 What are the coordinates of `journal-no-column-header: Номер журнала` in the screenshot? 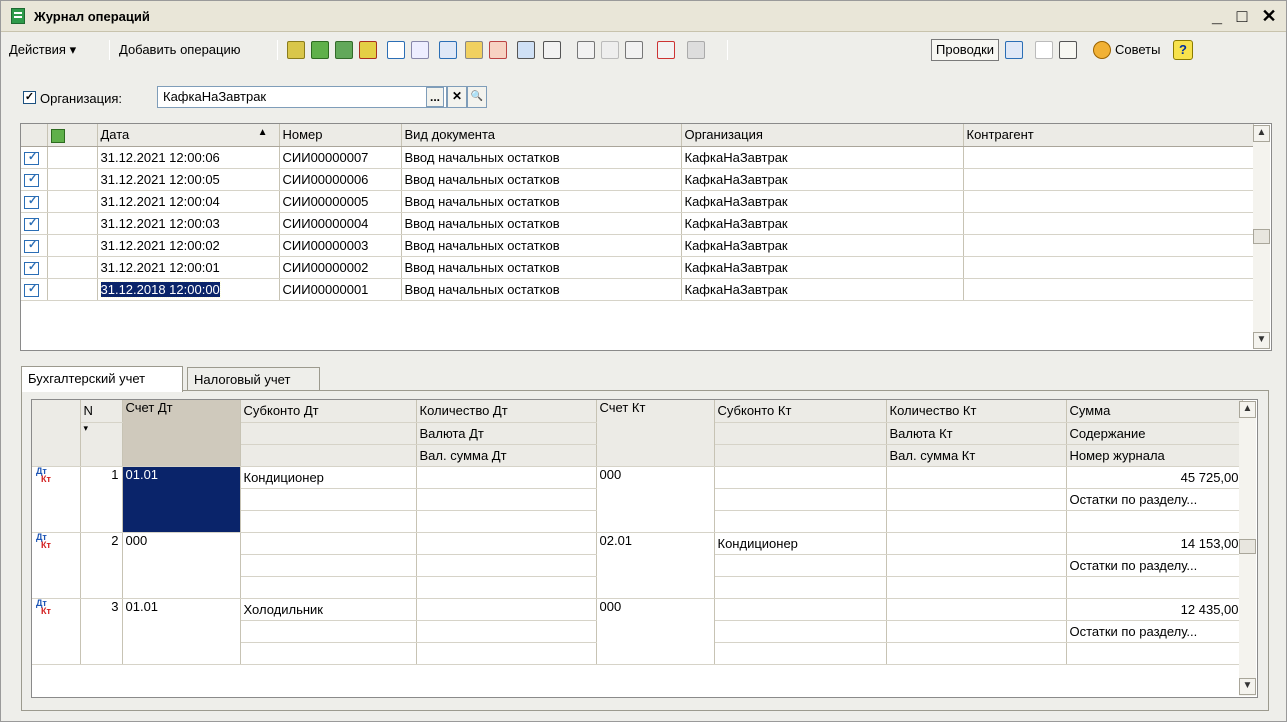 It's located at (1154, 455).